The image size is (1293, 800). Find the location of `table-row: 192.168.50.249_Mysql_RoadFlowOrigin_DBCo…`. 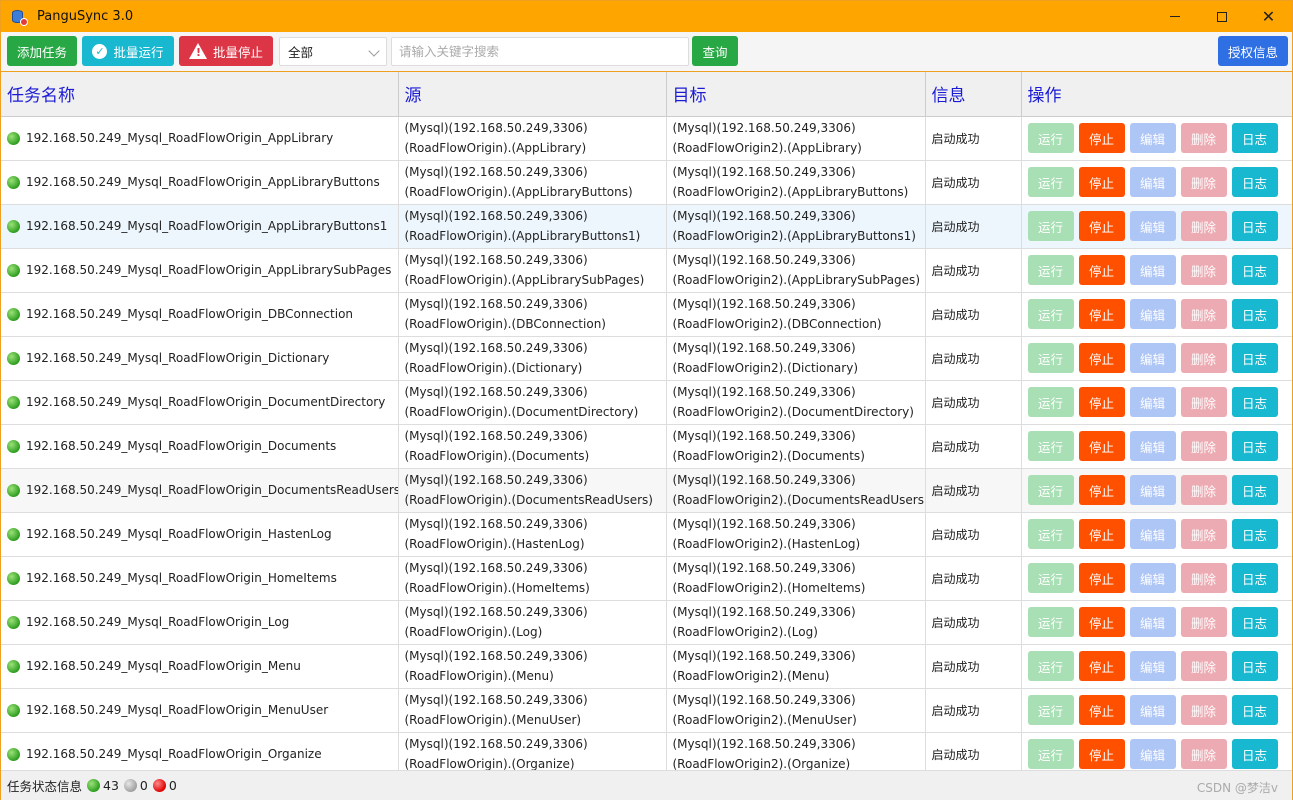

table-row: 192.168.50.249_Mysql_RoadFlowOrigin_DBCo… is located at coordinates (646, 314).